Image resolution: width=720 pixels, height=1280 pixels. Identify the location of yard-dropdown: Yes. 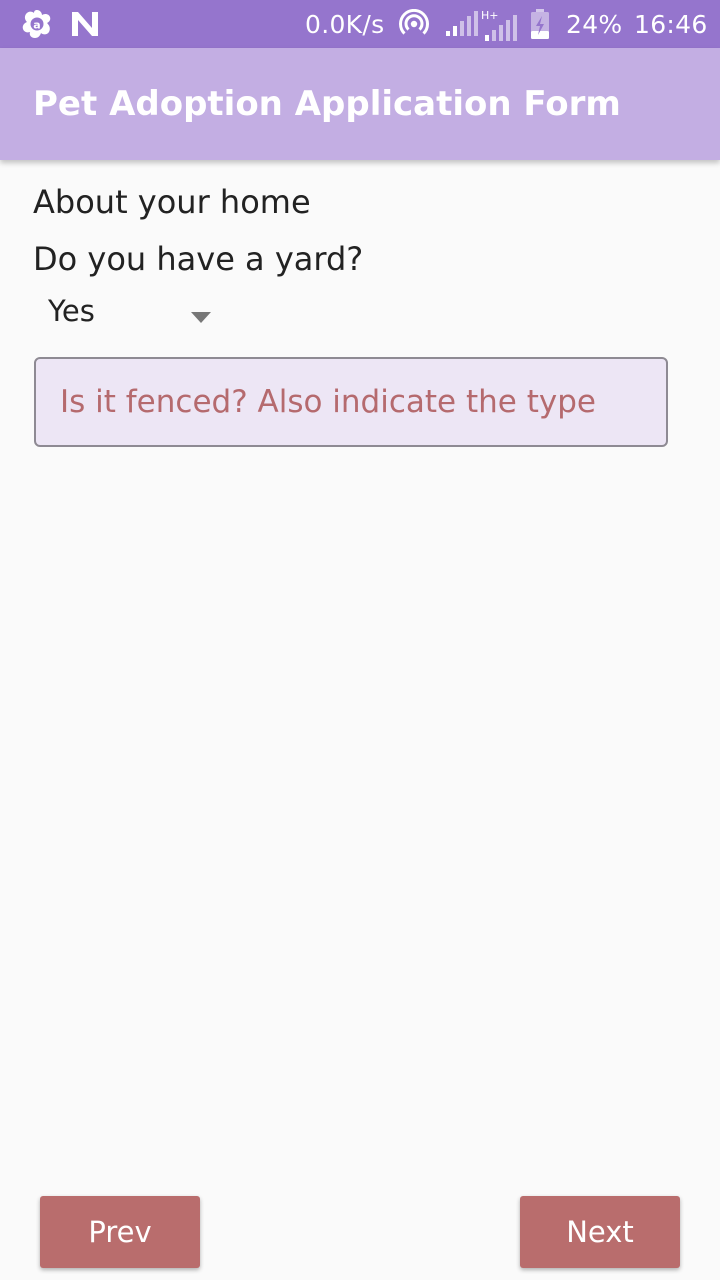
(129, 313).